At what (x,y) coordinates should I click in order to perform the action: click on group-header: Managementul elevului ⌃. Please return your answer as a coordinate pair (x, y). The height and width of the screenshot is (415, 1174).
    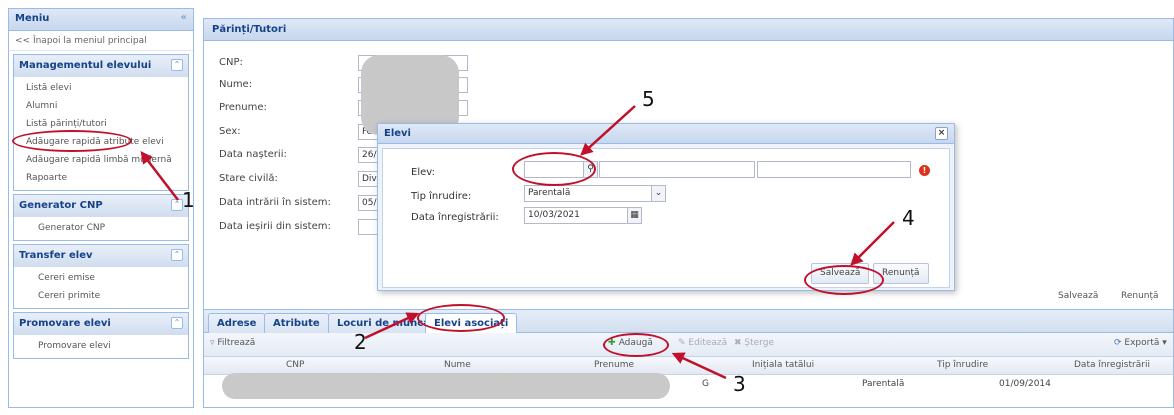
    Looking at the image, I should click on (101, 66).